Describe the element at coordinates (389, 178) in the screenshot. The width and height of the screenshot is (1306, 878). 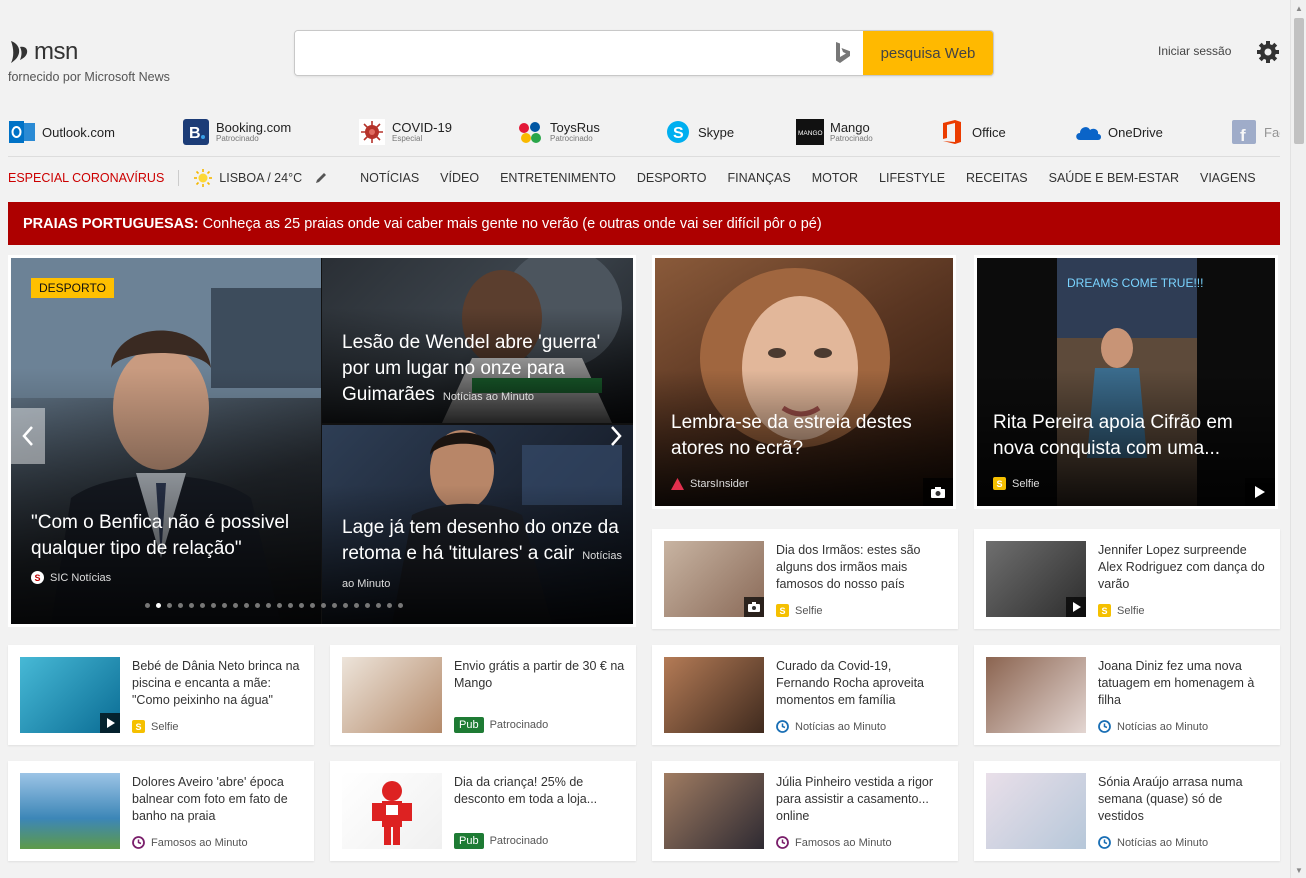
I see `nav-item-noticias: NOTÍCIAS` at that location.